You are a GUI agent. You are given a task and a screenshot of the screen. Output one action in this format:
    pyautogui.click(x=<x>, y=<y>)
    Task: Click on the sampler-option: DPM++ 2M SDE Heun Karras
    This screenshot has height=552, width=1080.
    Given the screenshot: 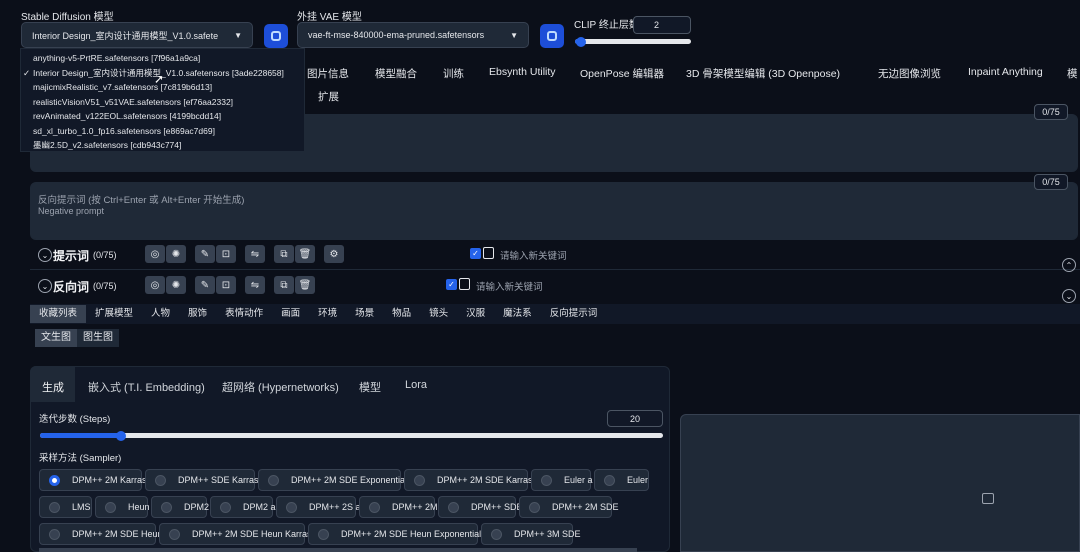 What is the action you would take?
    pyautogui.click(x=235, y=534)
    